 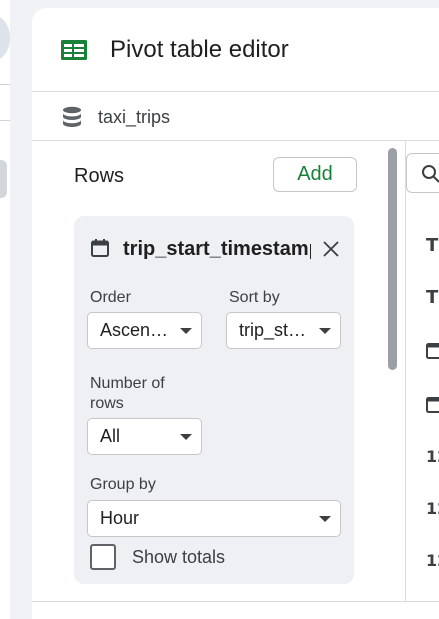 I want to click on order-select-value: Ascending, so click(x=140, y=330).